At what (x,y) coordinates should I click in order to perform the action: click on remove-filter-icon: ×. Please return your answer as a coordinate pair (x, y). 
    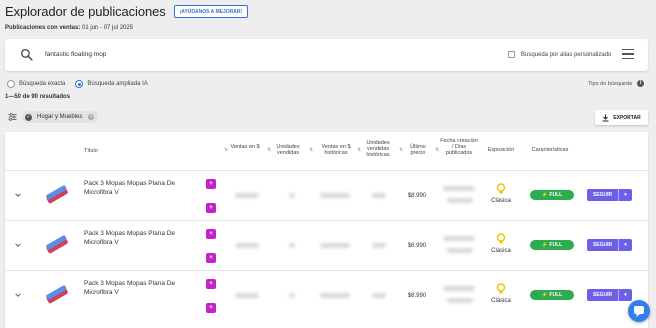
    Looking at the image, I should click on (91, 117).